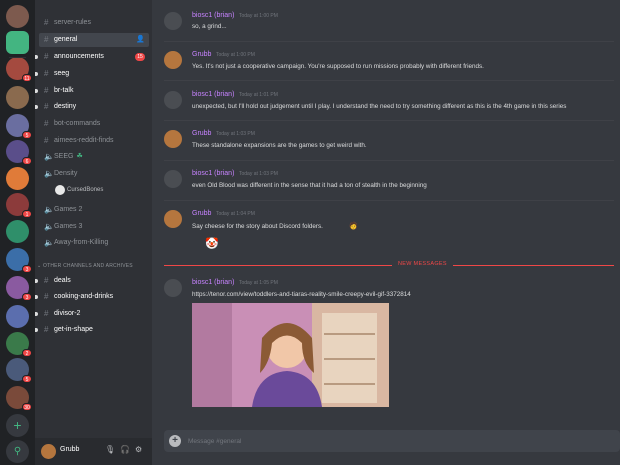  I want to click on message-input, so click(398, 441).